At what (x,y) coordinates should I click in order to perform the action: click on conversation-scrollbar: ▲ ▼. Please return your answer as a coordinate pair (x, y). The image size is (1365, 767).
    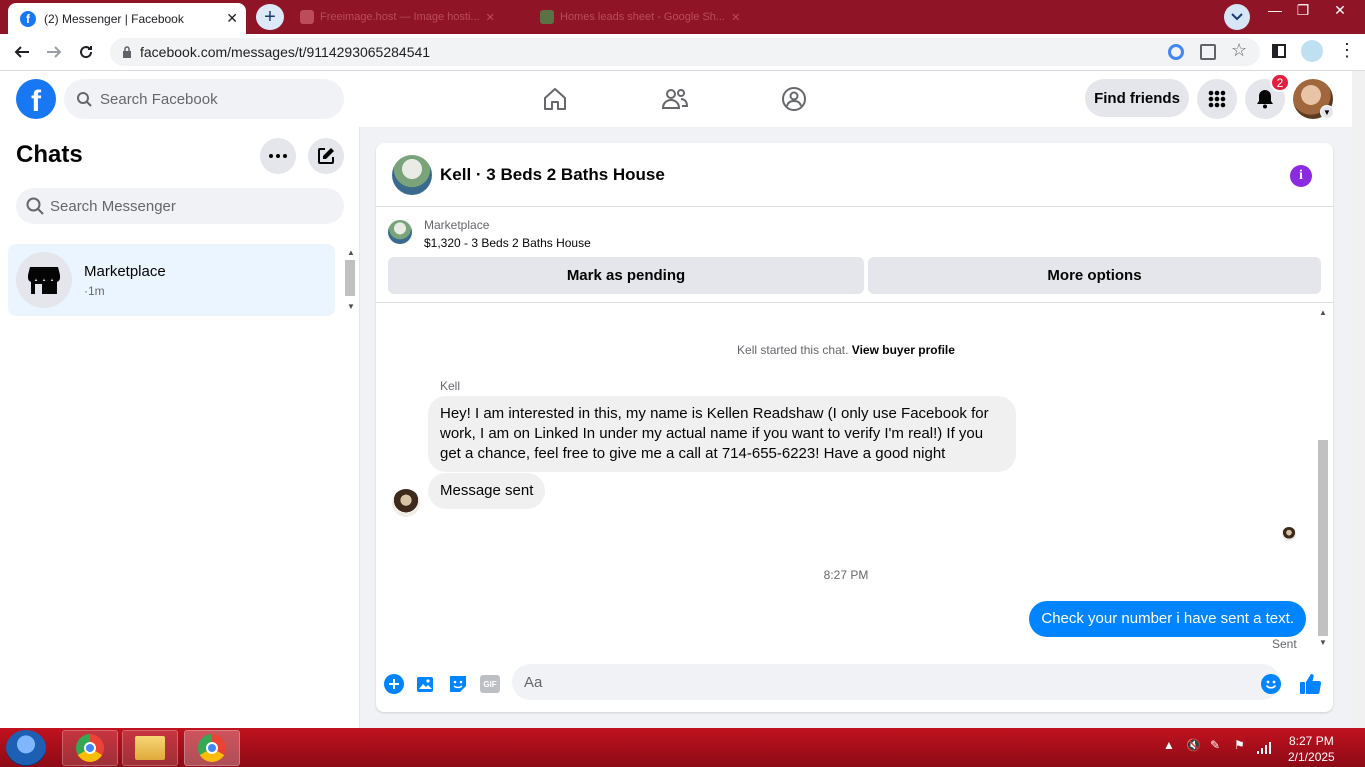
    Looking at the image, I should click on (1323, 478).